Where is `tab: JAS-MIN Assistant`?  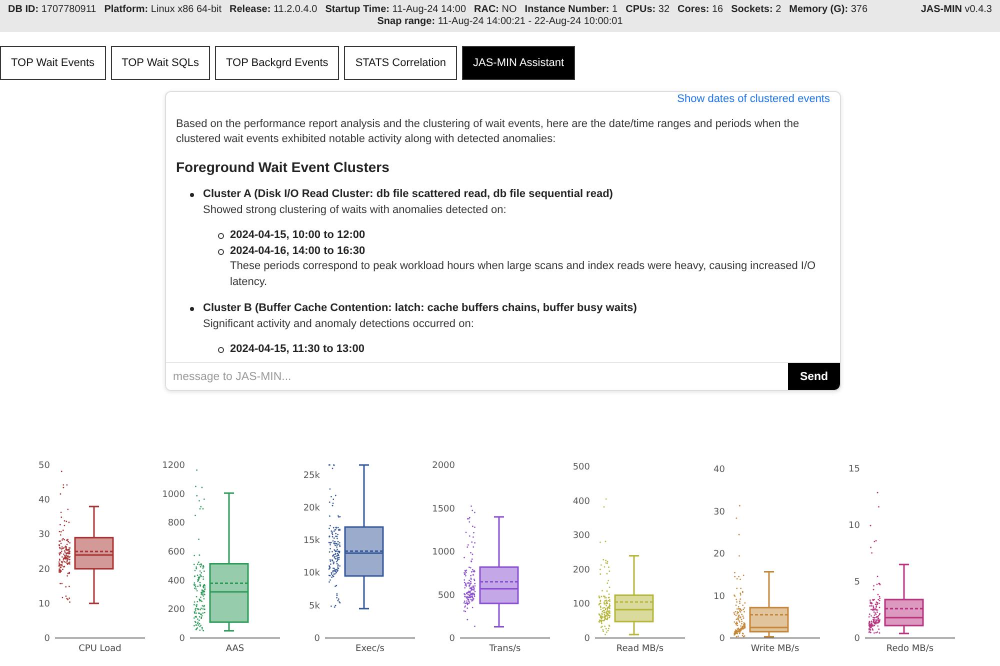 tab: JAS-MIN Assistant is located at coordinates (519, 63).